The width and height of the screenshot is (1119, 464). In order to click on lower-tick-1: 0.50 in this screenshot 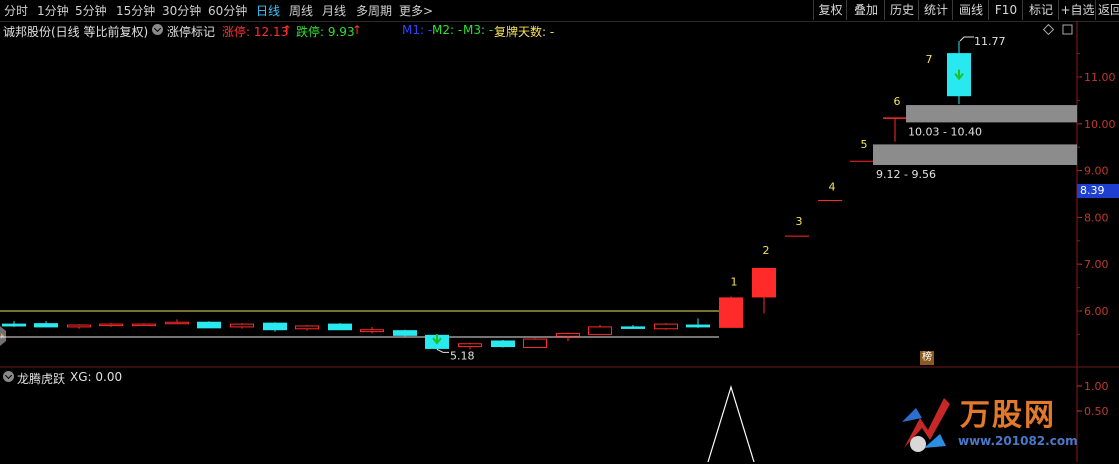, I will do `click(1096, 411)`.